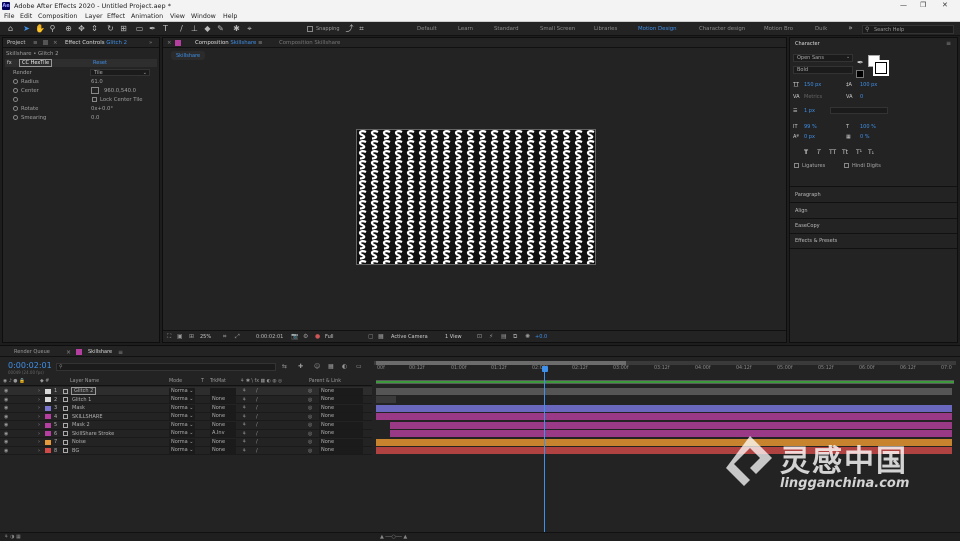 The height and width of the screenshot is (541, 960). I want to click on close-icon: ✕, so click(945, 5).